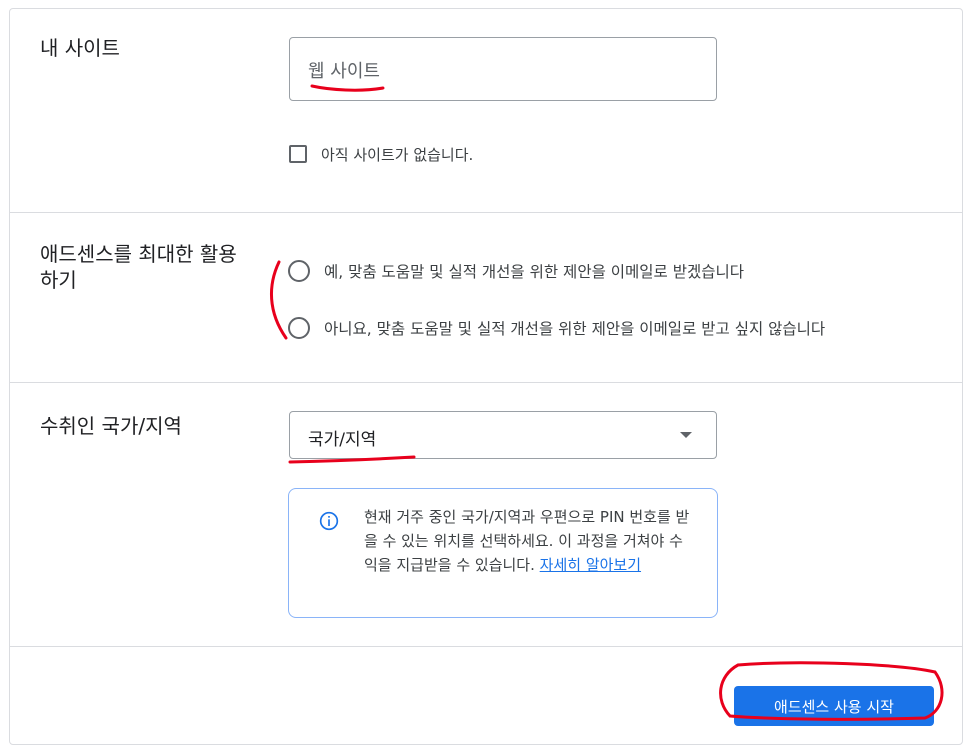 The height and width of the screenshot is (752, 966). What do you see at coordinates (165, 267) in the screenshot?
I see `optimize-label: 애드센스를 최대한 활용 하기` at bounding box center [165, 267].